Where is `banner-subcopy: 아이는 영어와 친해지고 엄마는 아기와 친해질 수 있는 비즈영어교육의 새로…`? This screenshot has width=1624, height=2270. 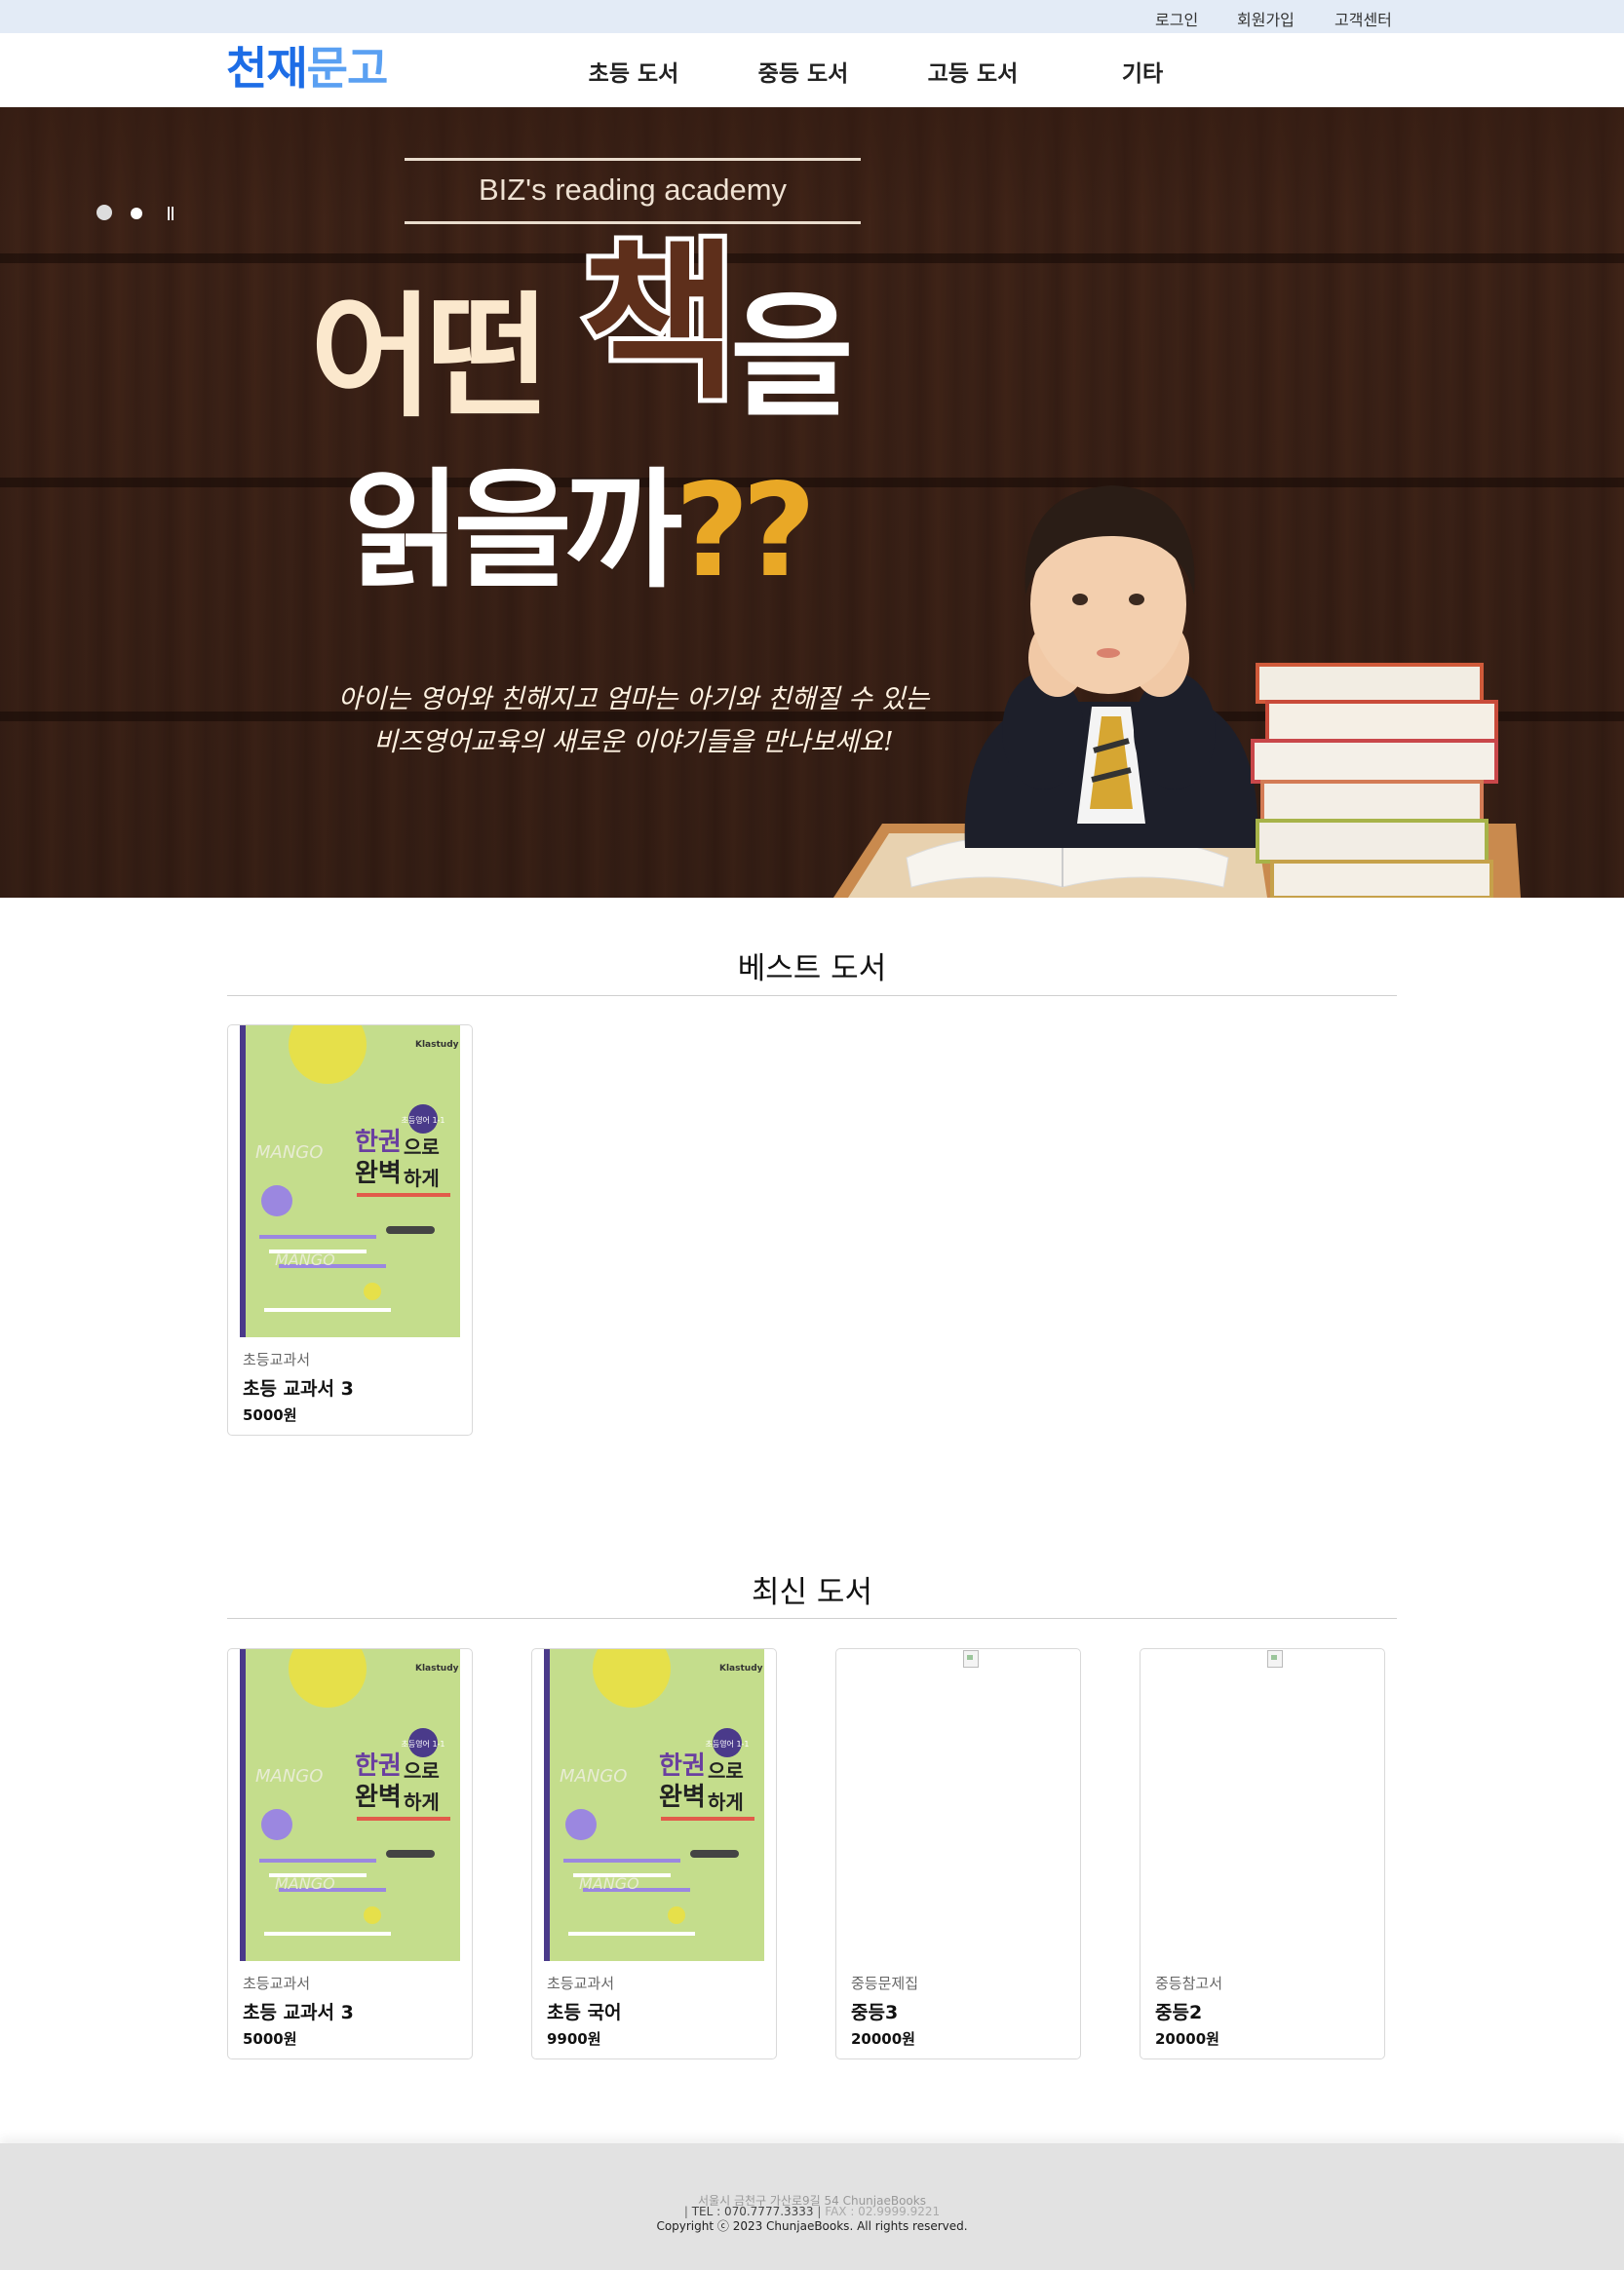
banner-subcopy: 아이는 영어와 친해지고 엄마는 아기와 친해질 수 있는 비즈영어교육의 새로… is located at coordinates (634, 721).